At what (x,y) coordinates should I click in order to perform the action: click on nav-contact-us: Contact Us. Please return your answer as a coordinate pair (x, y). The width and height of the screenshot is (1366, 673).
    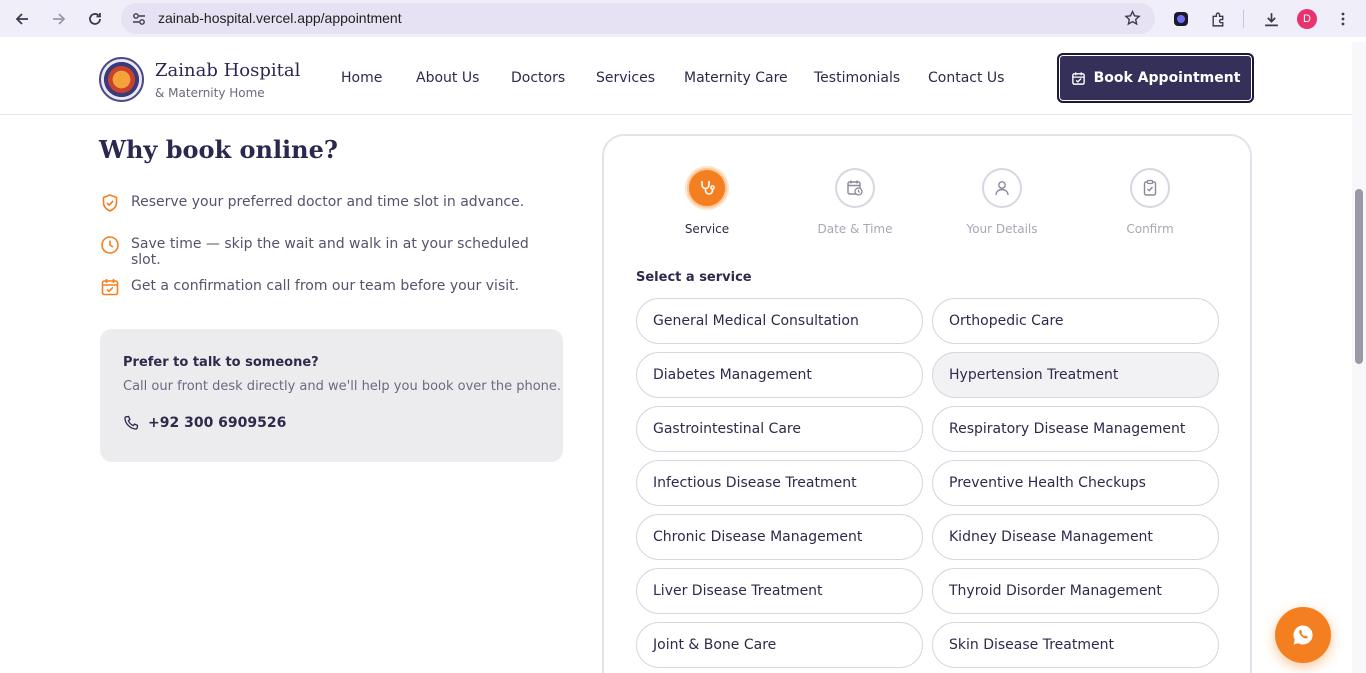
    Looking at the image, I should click on (966, 78).